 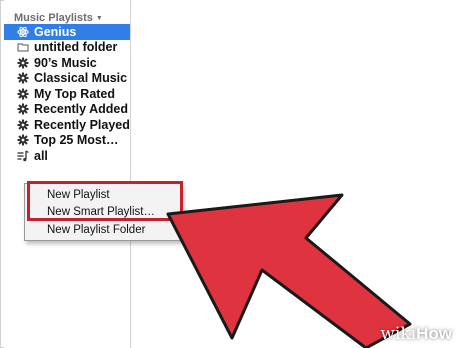 What do you see at coordinates (103, 230) in the screenshot?
I see `menu-item-new-playlist-folder: New Playlist Folder` at bounding box center [103, 230].